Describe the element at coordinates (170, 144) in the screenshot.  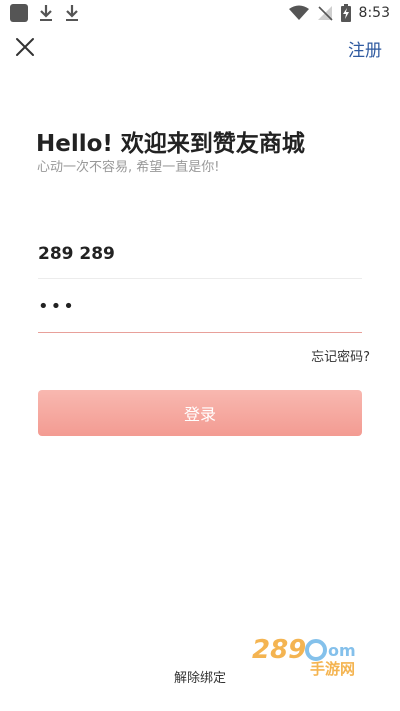
I see `page-title: Hello! 欢迎来到赞友商城` at that location.